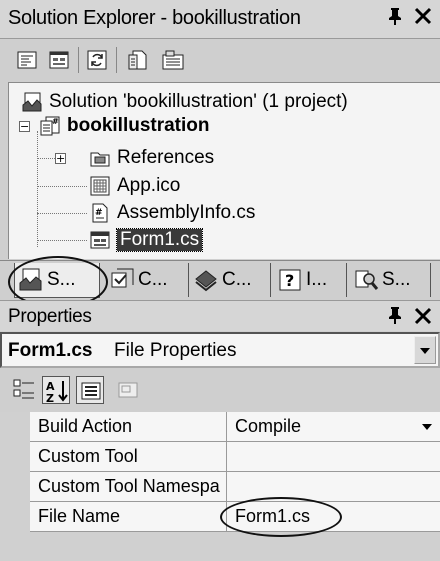 The width and height of the screenshot is (440, 561). Describe the element at coordinates (122, 280) in the screenshot. I see `class-view-icon` at that location.